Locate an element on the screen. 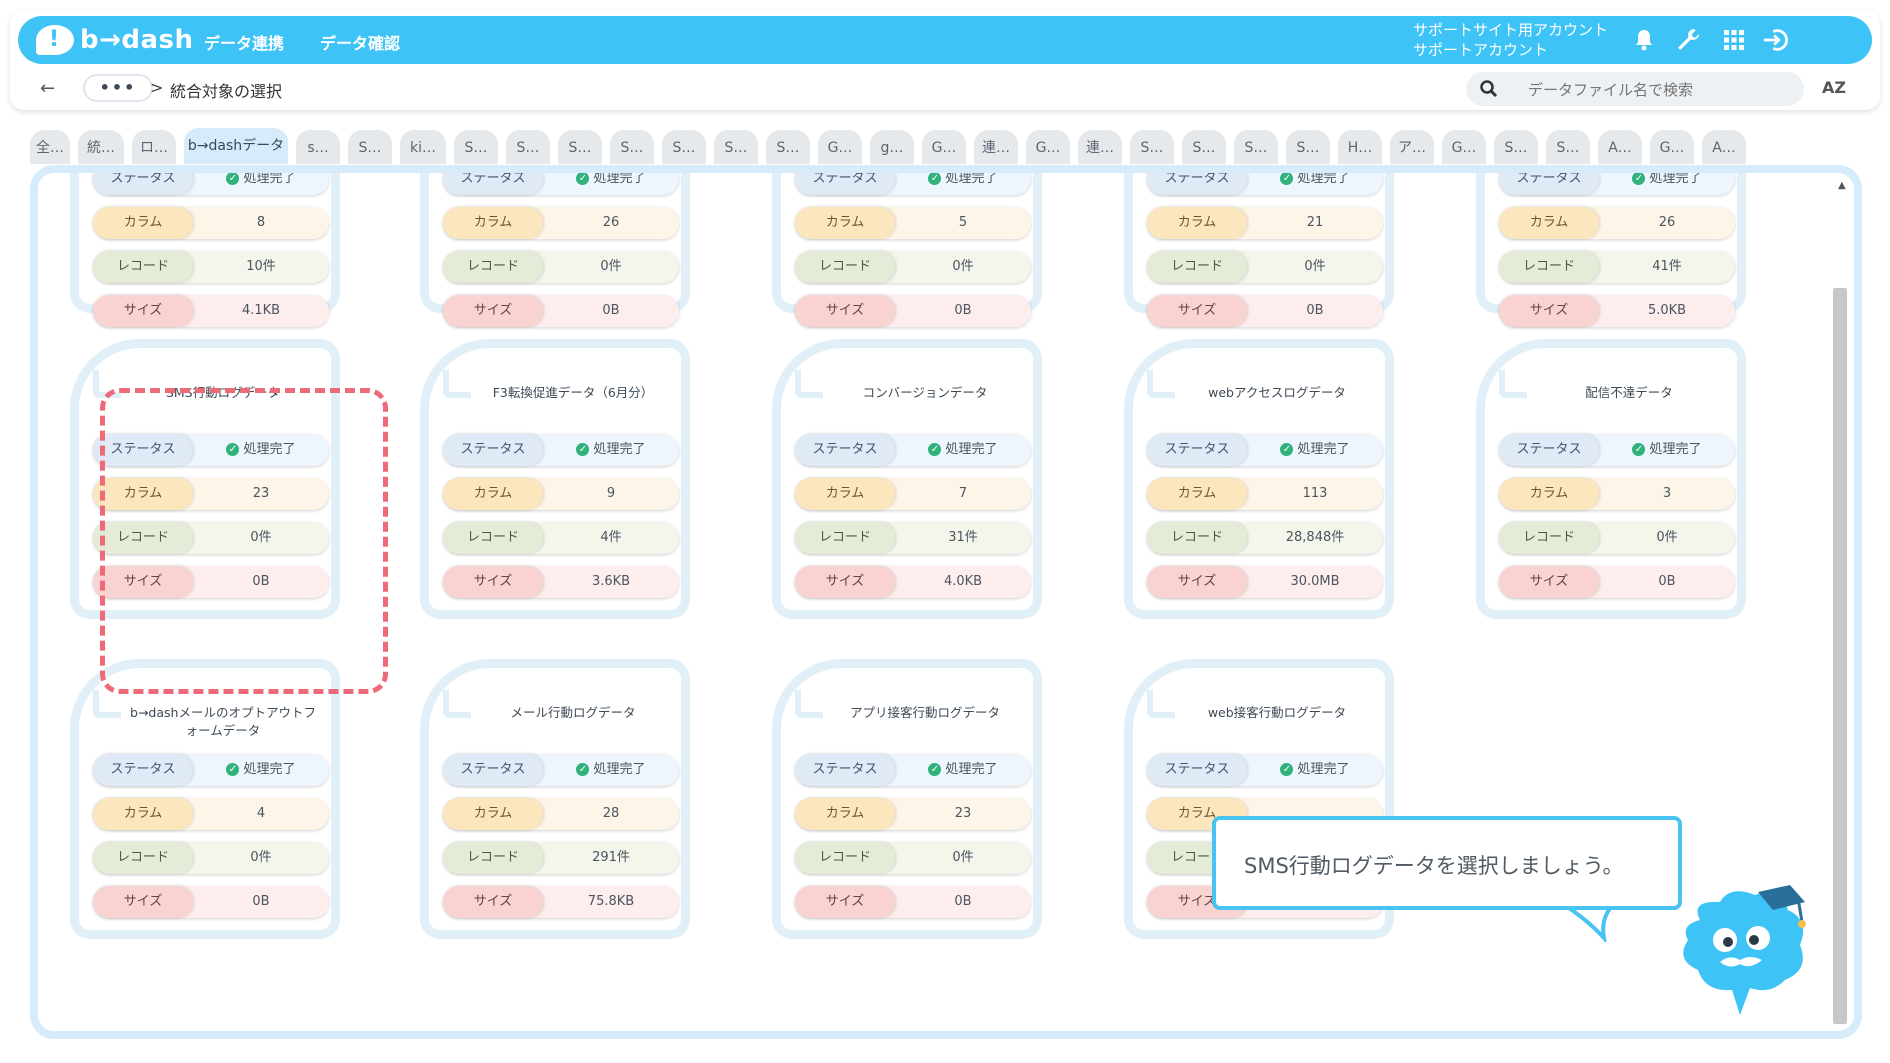 This screenshot has width=1890, height=1063. logout-icon is located at coordinates (1776, 40).